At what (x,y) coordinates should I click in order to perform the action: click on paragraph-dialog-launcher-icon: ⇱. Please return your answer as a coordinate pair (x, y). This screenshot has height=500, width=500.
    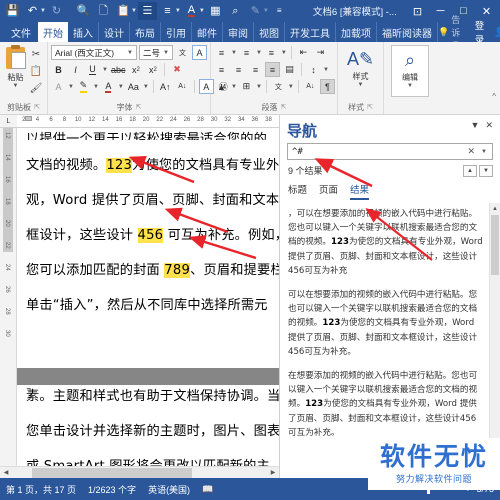
    Looking at the image, I should click on (284, 108).